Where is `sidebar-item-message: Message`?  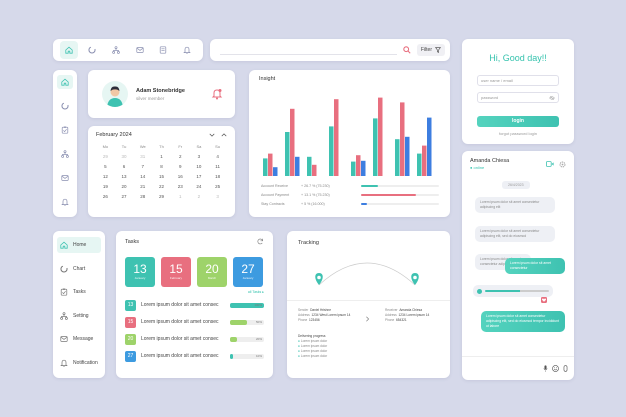
sidebar-item-message: Message is located at coordinates (79, 339).